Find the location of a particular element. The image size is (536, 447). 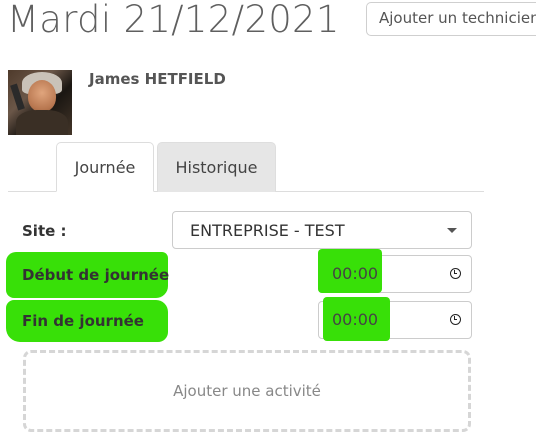

site-select-value: ENTREPRISE - TEST is located at coordinates (267, 230).